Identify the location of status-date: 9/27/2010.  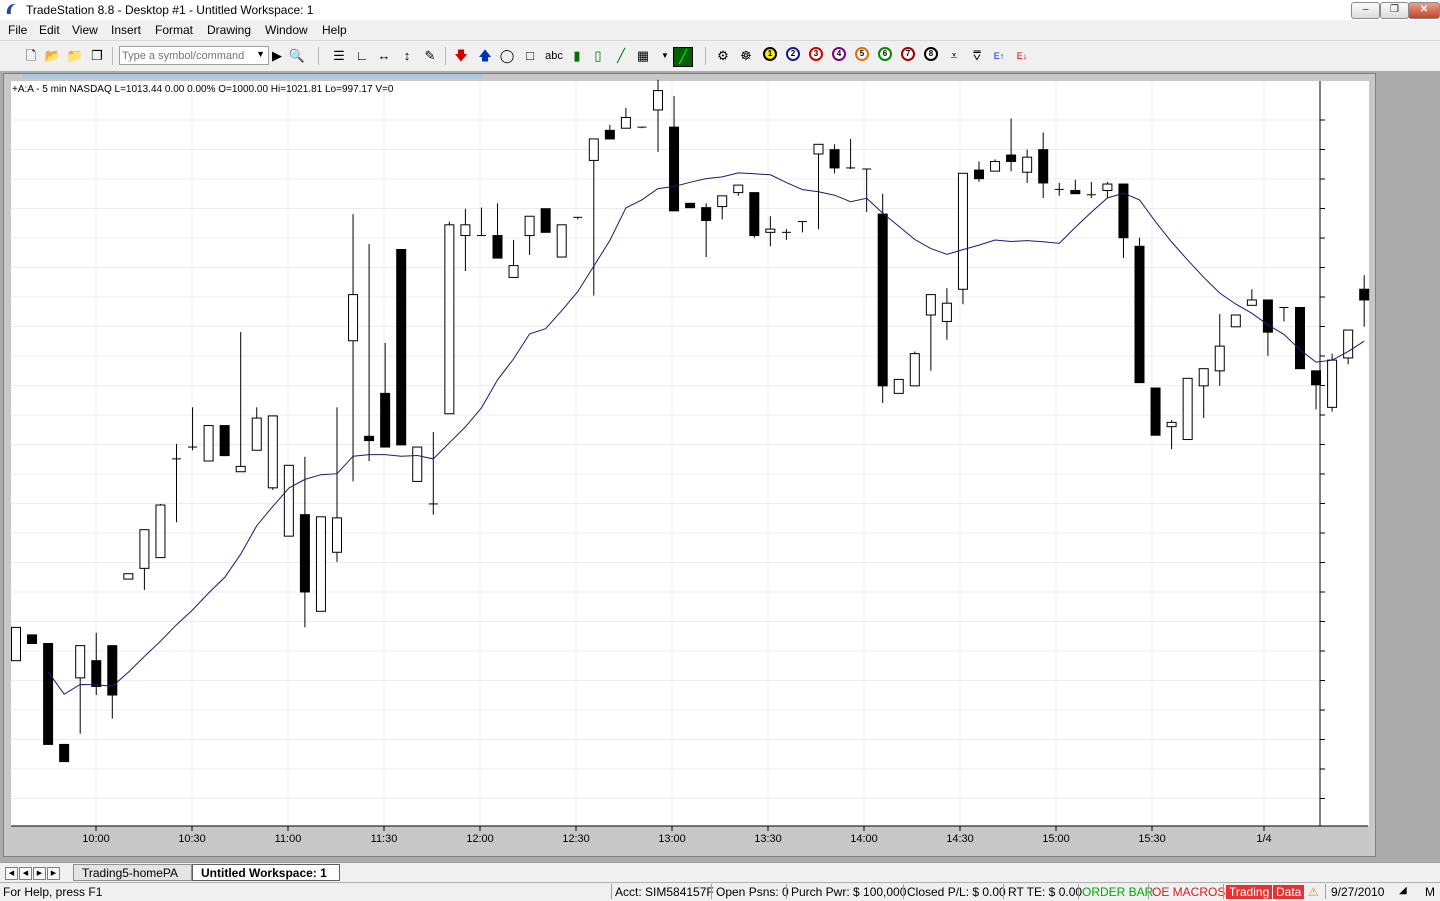
(1358, 892).